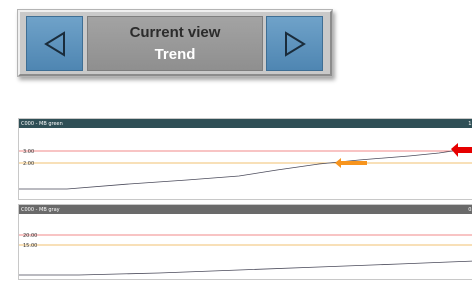 The image size is (472, 282). I want to click on red-arrow-icon, so click(461, 150).